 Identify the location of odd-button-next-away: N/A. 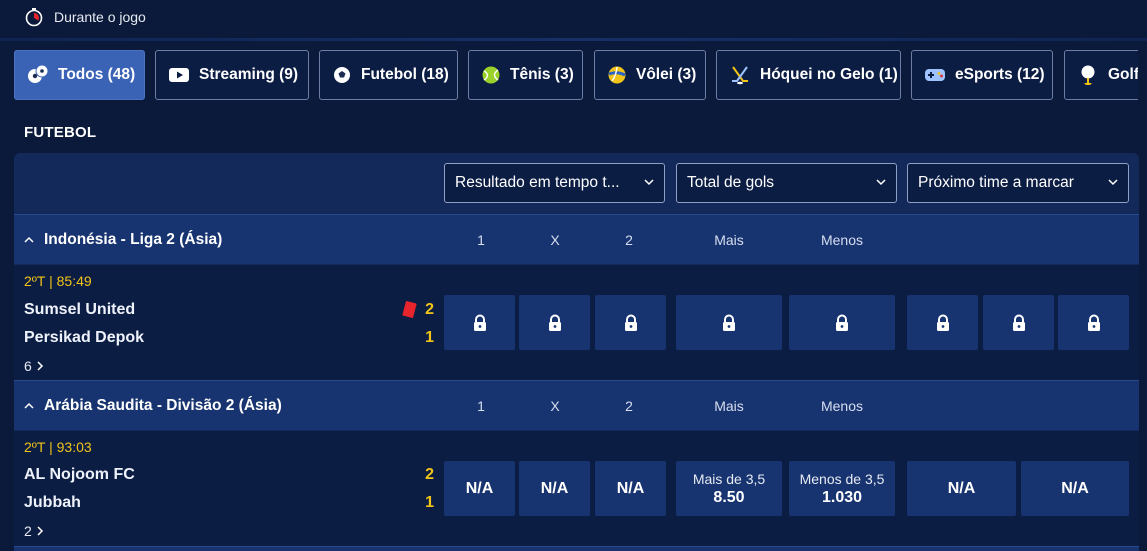
(1075, 488).